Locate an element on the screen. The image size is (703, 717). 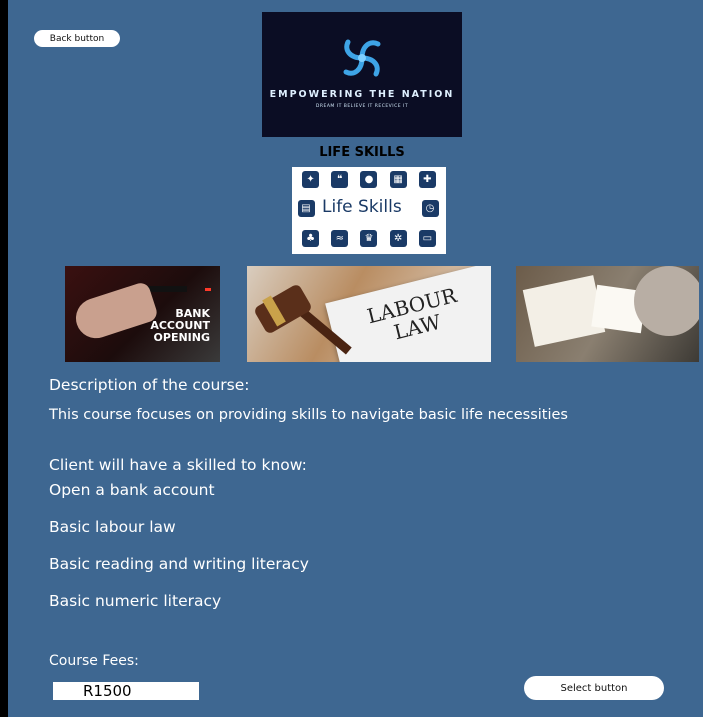
chat-icon: ❝ is located at coordinates (340, 179).